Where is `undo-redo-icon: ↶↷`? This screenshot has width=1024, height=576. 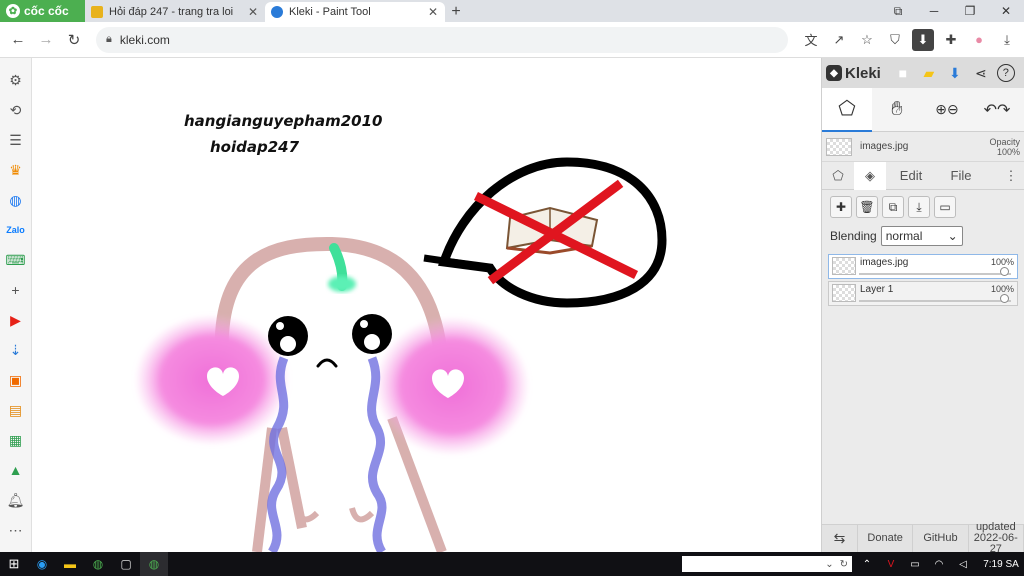
undo-redo-icon: ↶↷ is located at coordinates (997, 110).